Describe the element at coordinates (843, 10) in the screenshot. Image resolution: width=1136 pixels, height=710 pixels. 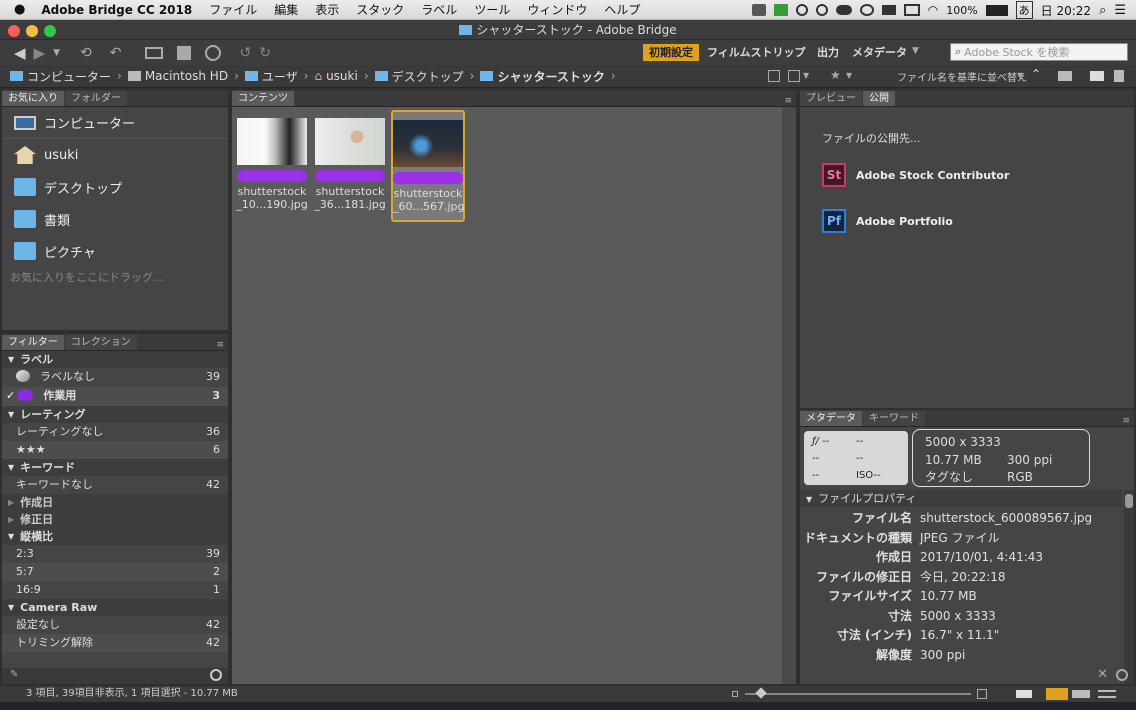
I see `cloud-icon` at that location.